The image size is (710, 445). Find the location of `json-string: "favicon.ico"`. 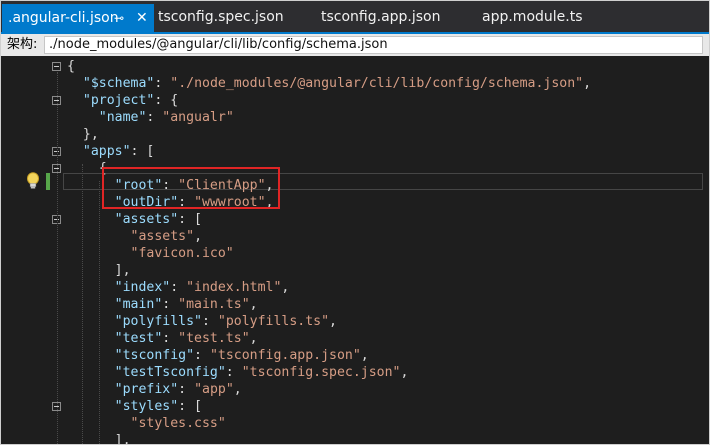

json-string: "favicon.ico" is located at coordinates (182, 253).